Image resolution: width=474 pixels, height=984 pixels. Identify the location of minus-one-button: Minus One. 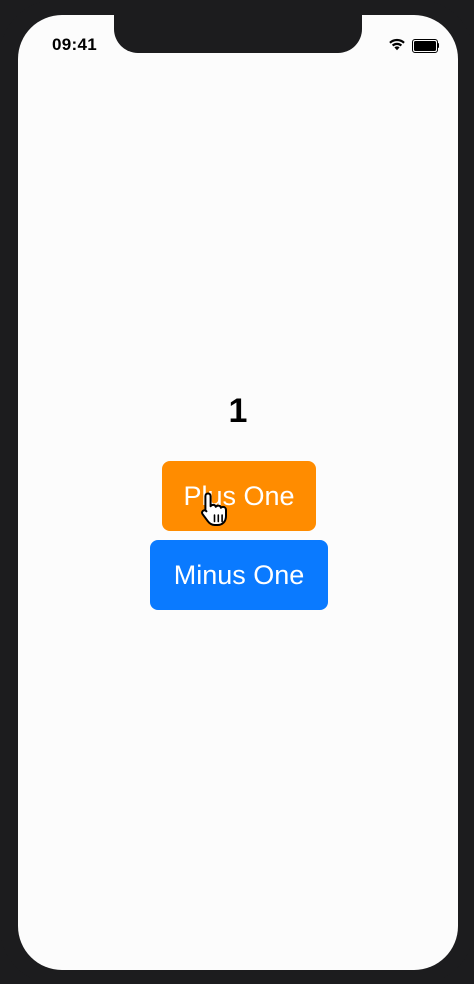
(239, 575).